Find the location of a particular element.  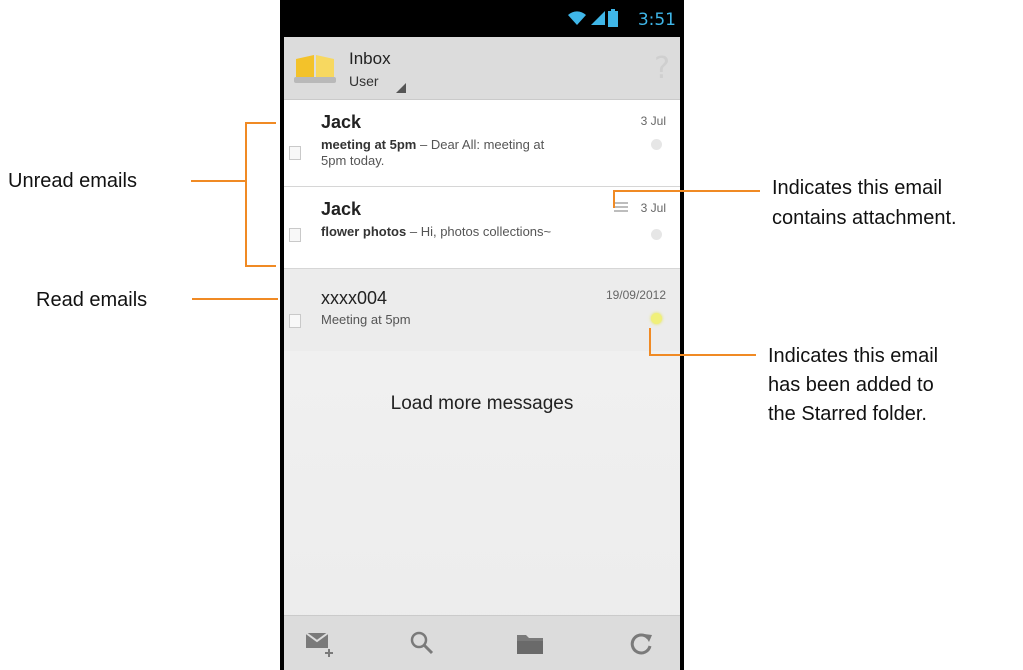

starred-connector is located at coordinates (702, 342).